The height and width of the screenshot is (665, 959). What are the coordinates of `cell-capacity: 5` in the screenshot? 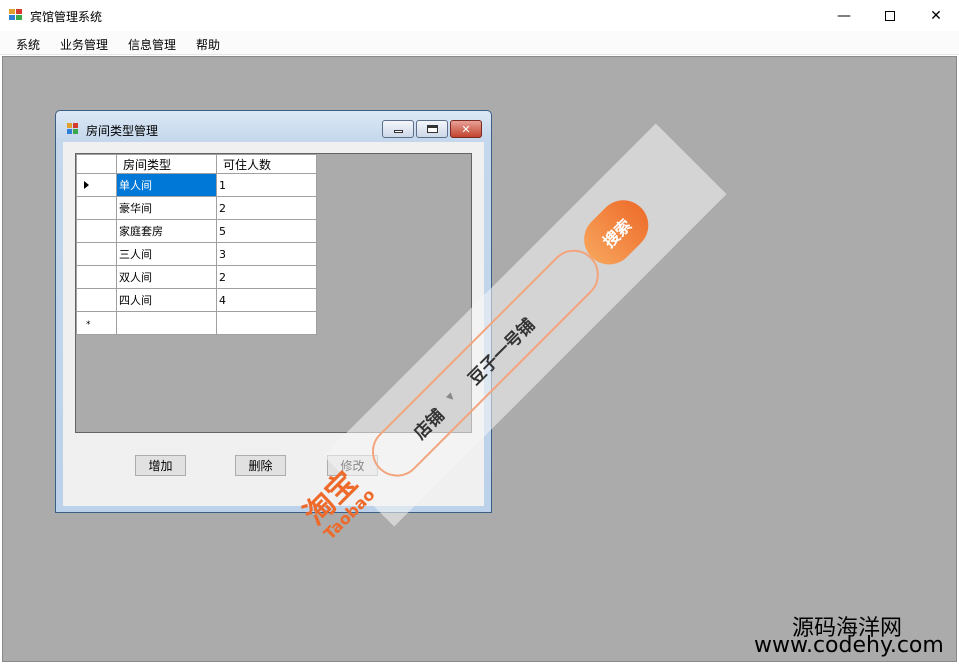 It's located at (266, 231).